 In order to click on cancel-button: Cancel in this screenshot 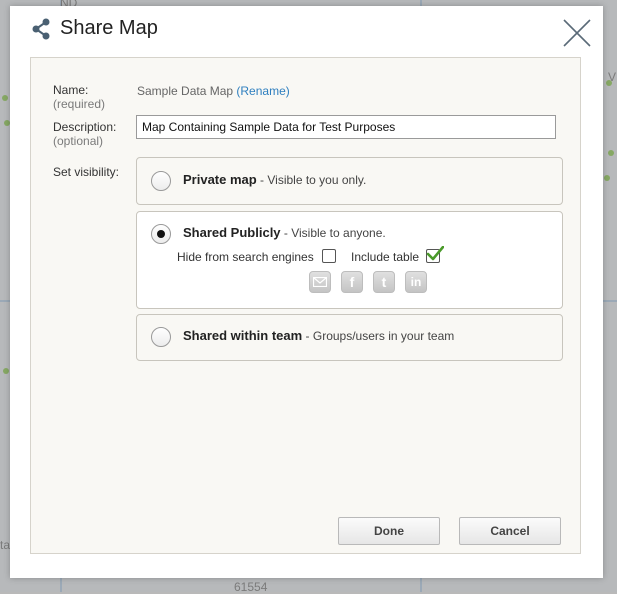, I will do `click(510, 531)`.